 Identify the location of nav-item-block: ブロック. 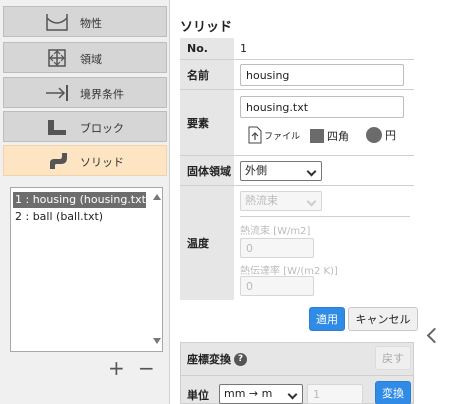
(85, 126).